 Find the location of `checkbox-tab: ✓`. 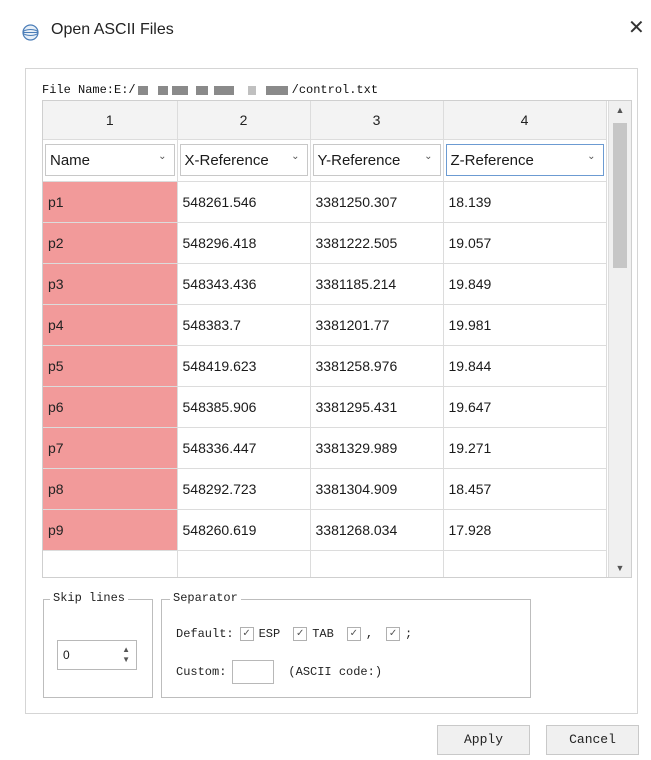

checkbox-tab: ✓ is located at coordinates (300, 634).